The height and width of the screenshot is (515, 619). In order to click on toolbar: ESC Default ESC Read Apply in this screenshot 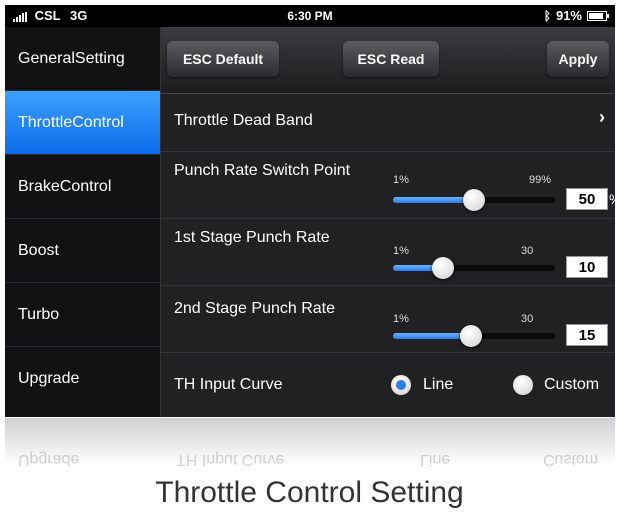, I will do `click(388, 60)`.